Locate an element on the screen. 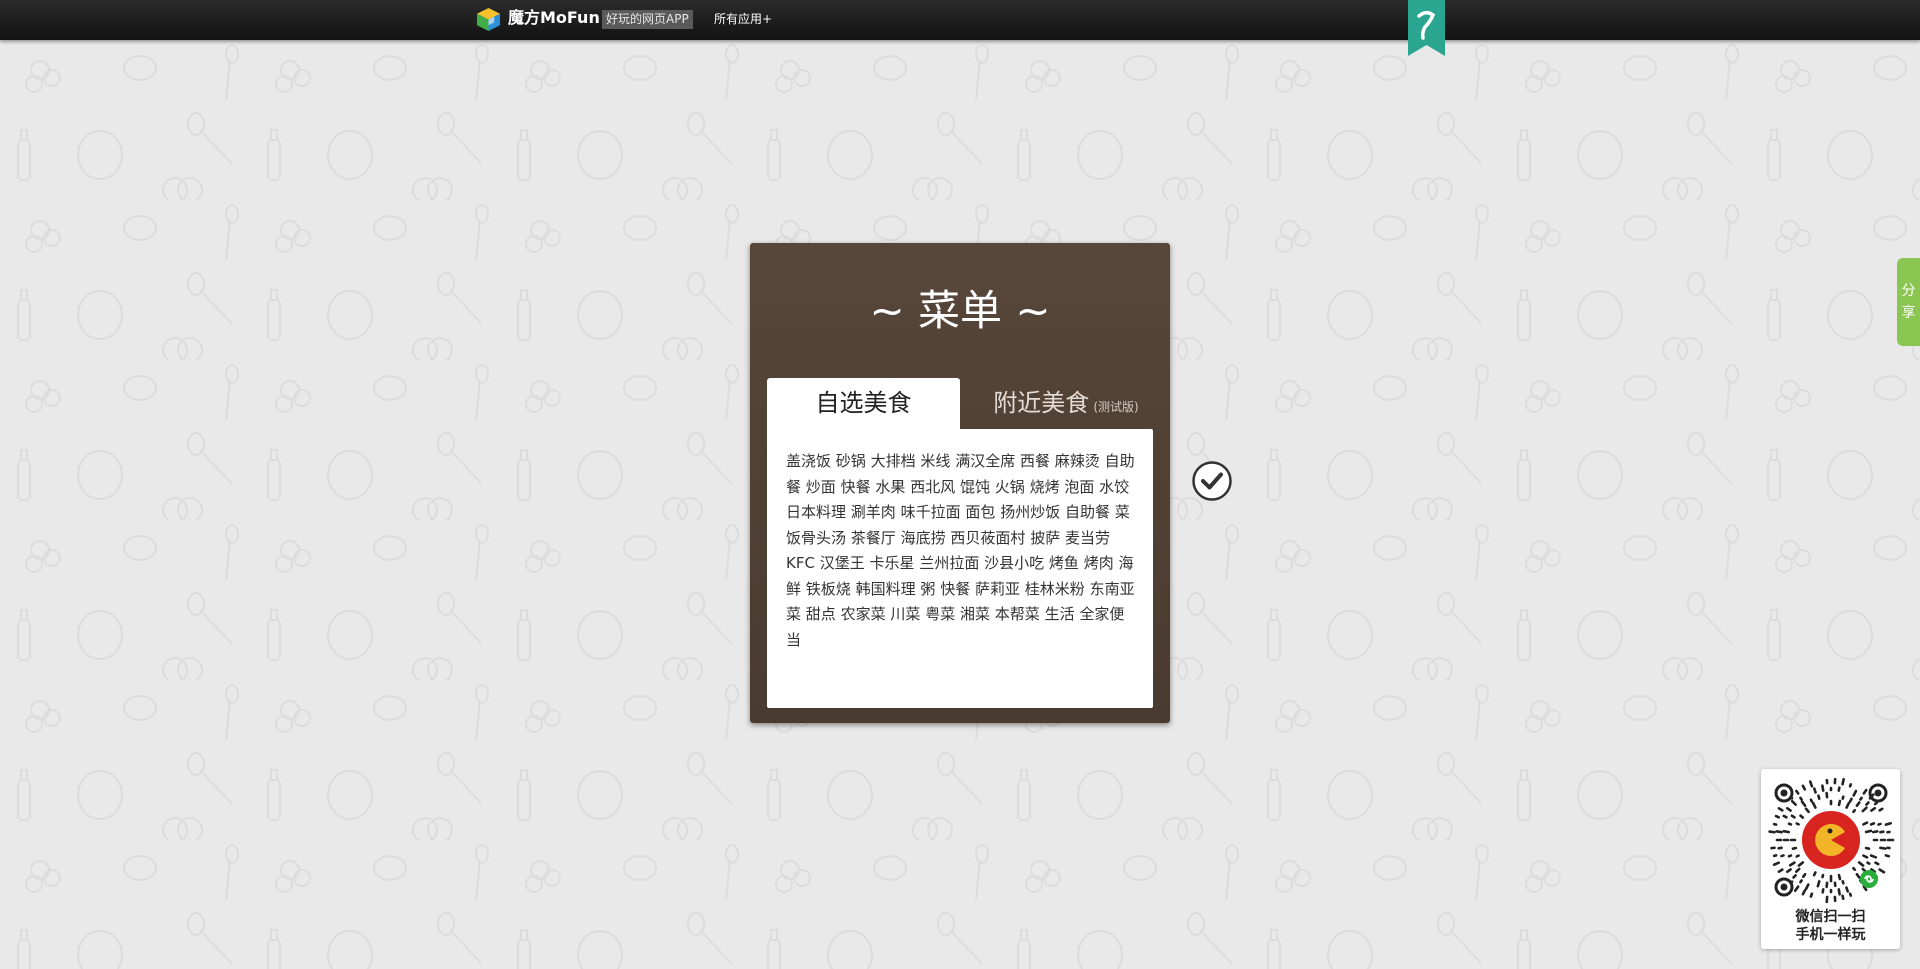 The image size is (1920, 969). menu-item: 自助餐 is located at coordinates (1087, 512).